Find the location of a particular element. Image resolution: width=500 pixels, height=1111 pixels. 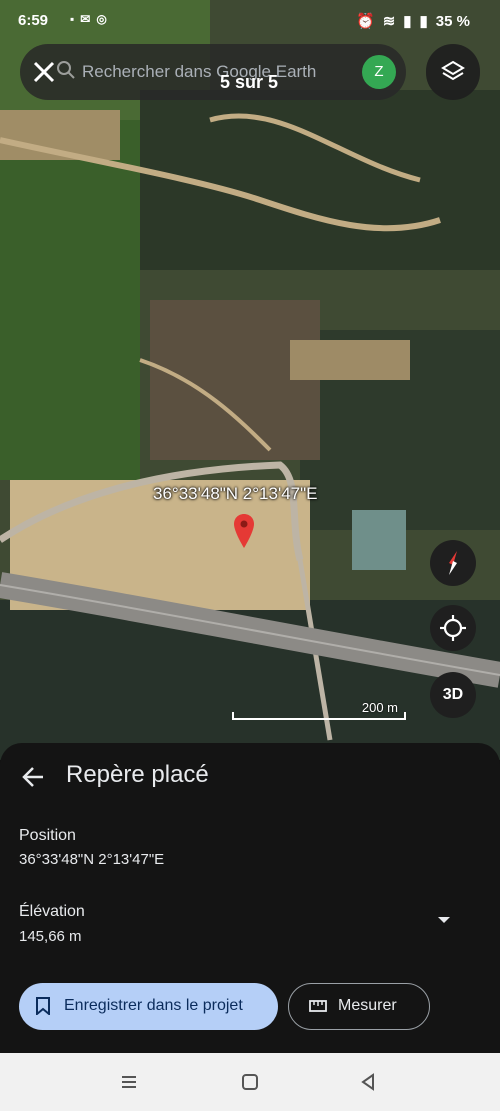

compass-icon is located at coordinates (453, 563).